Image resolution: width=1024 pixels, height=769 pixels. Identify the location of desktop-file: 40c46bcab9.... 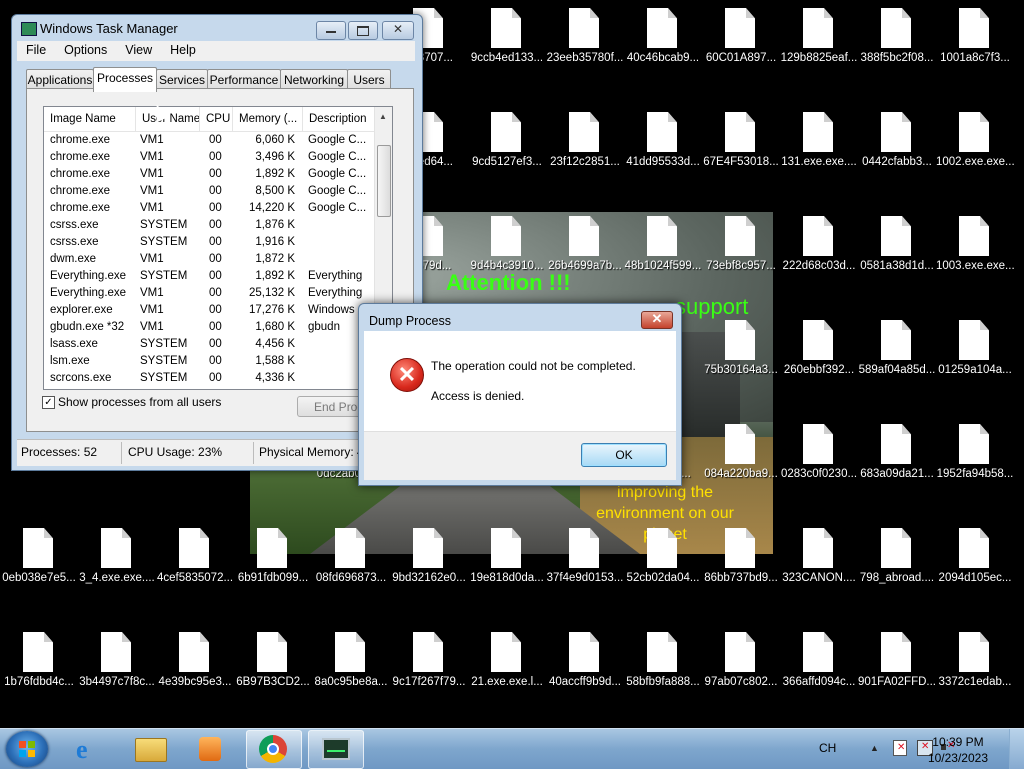
(663, 52).